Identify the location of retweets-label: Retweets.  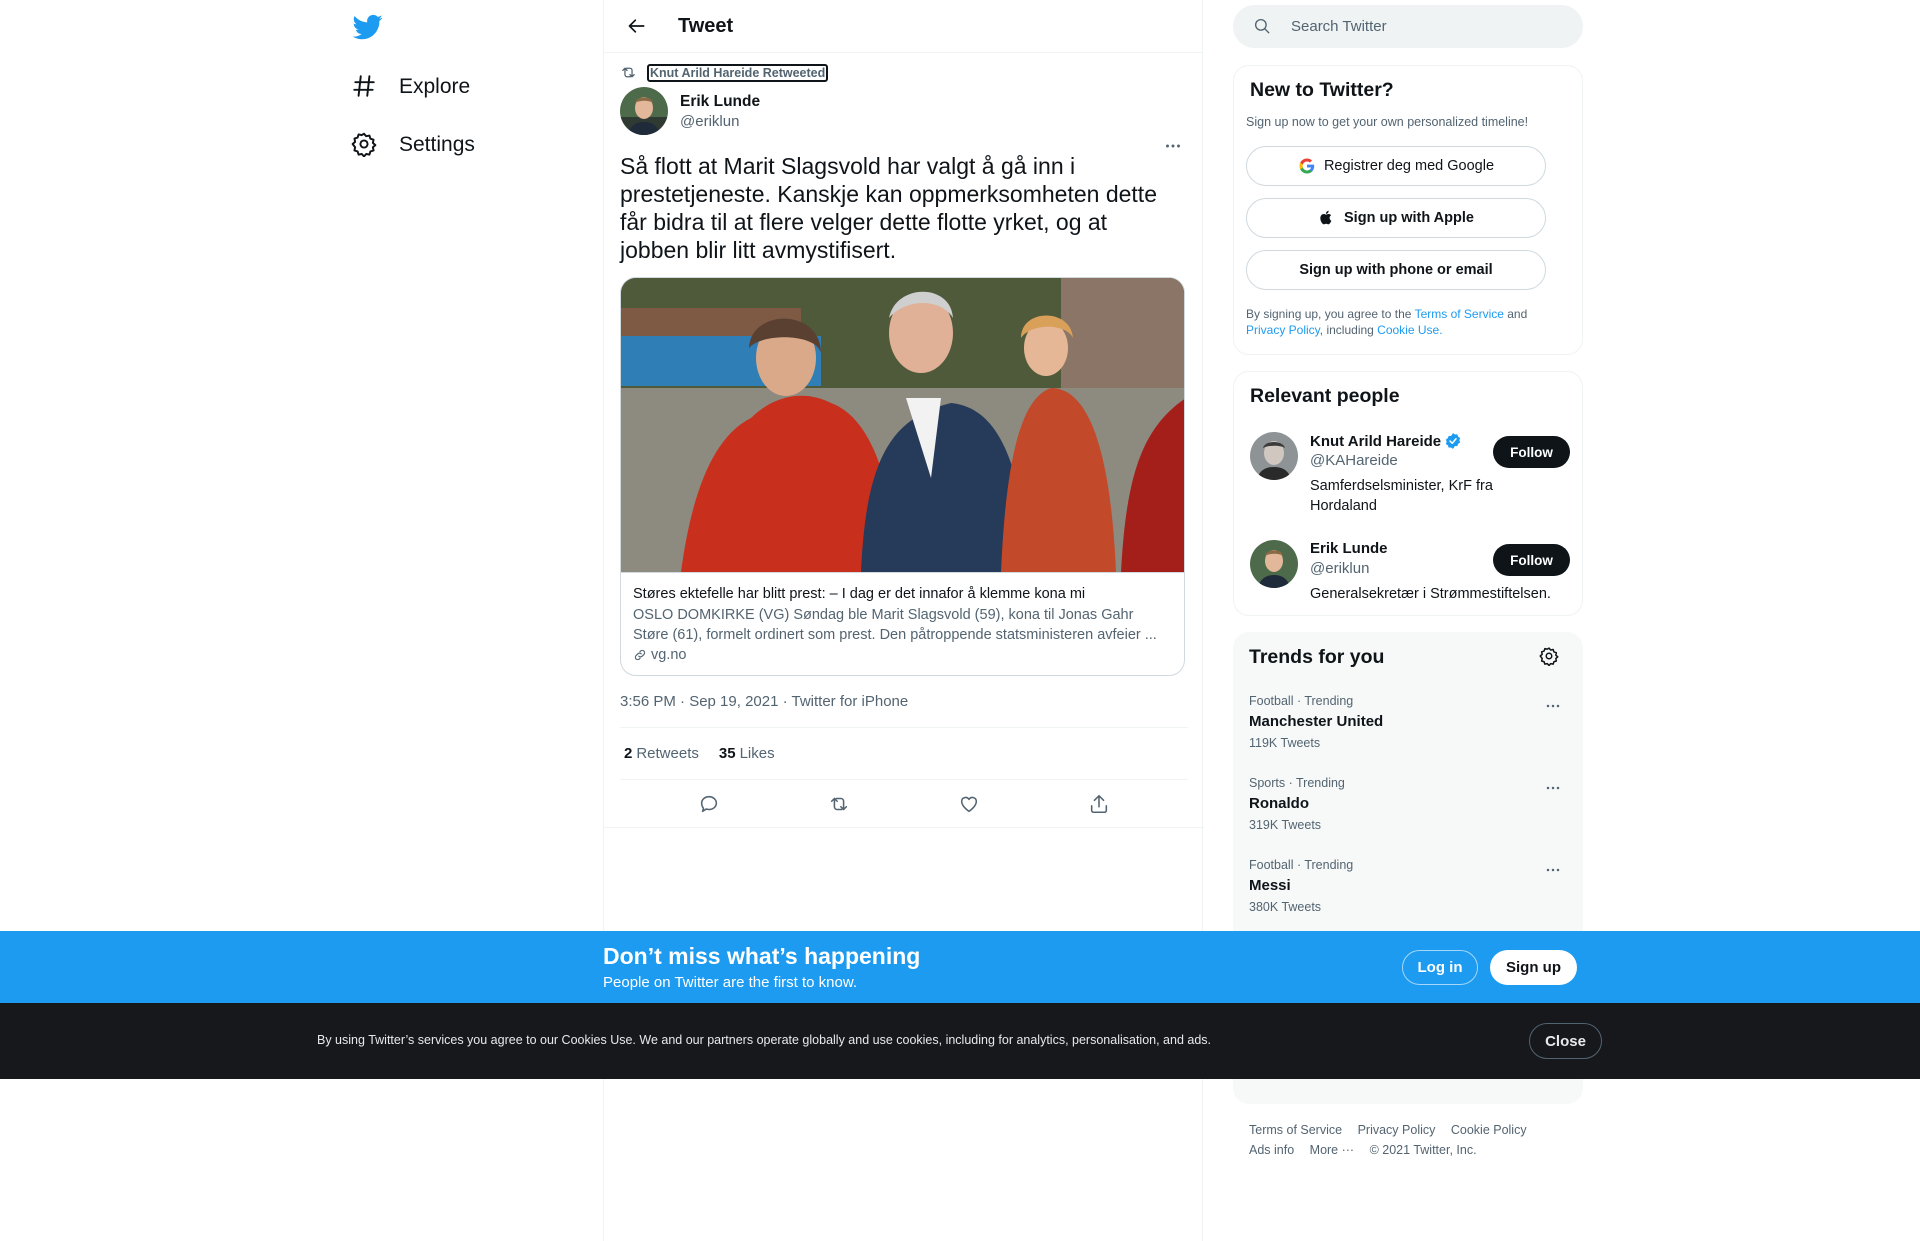
(667, 753).